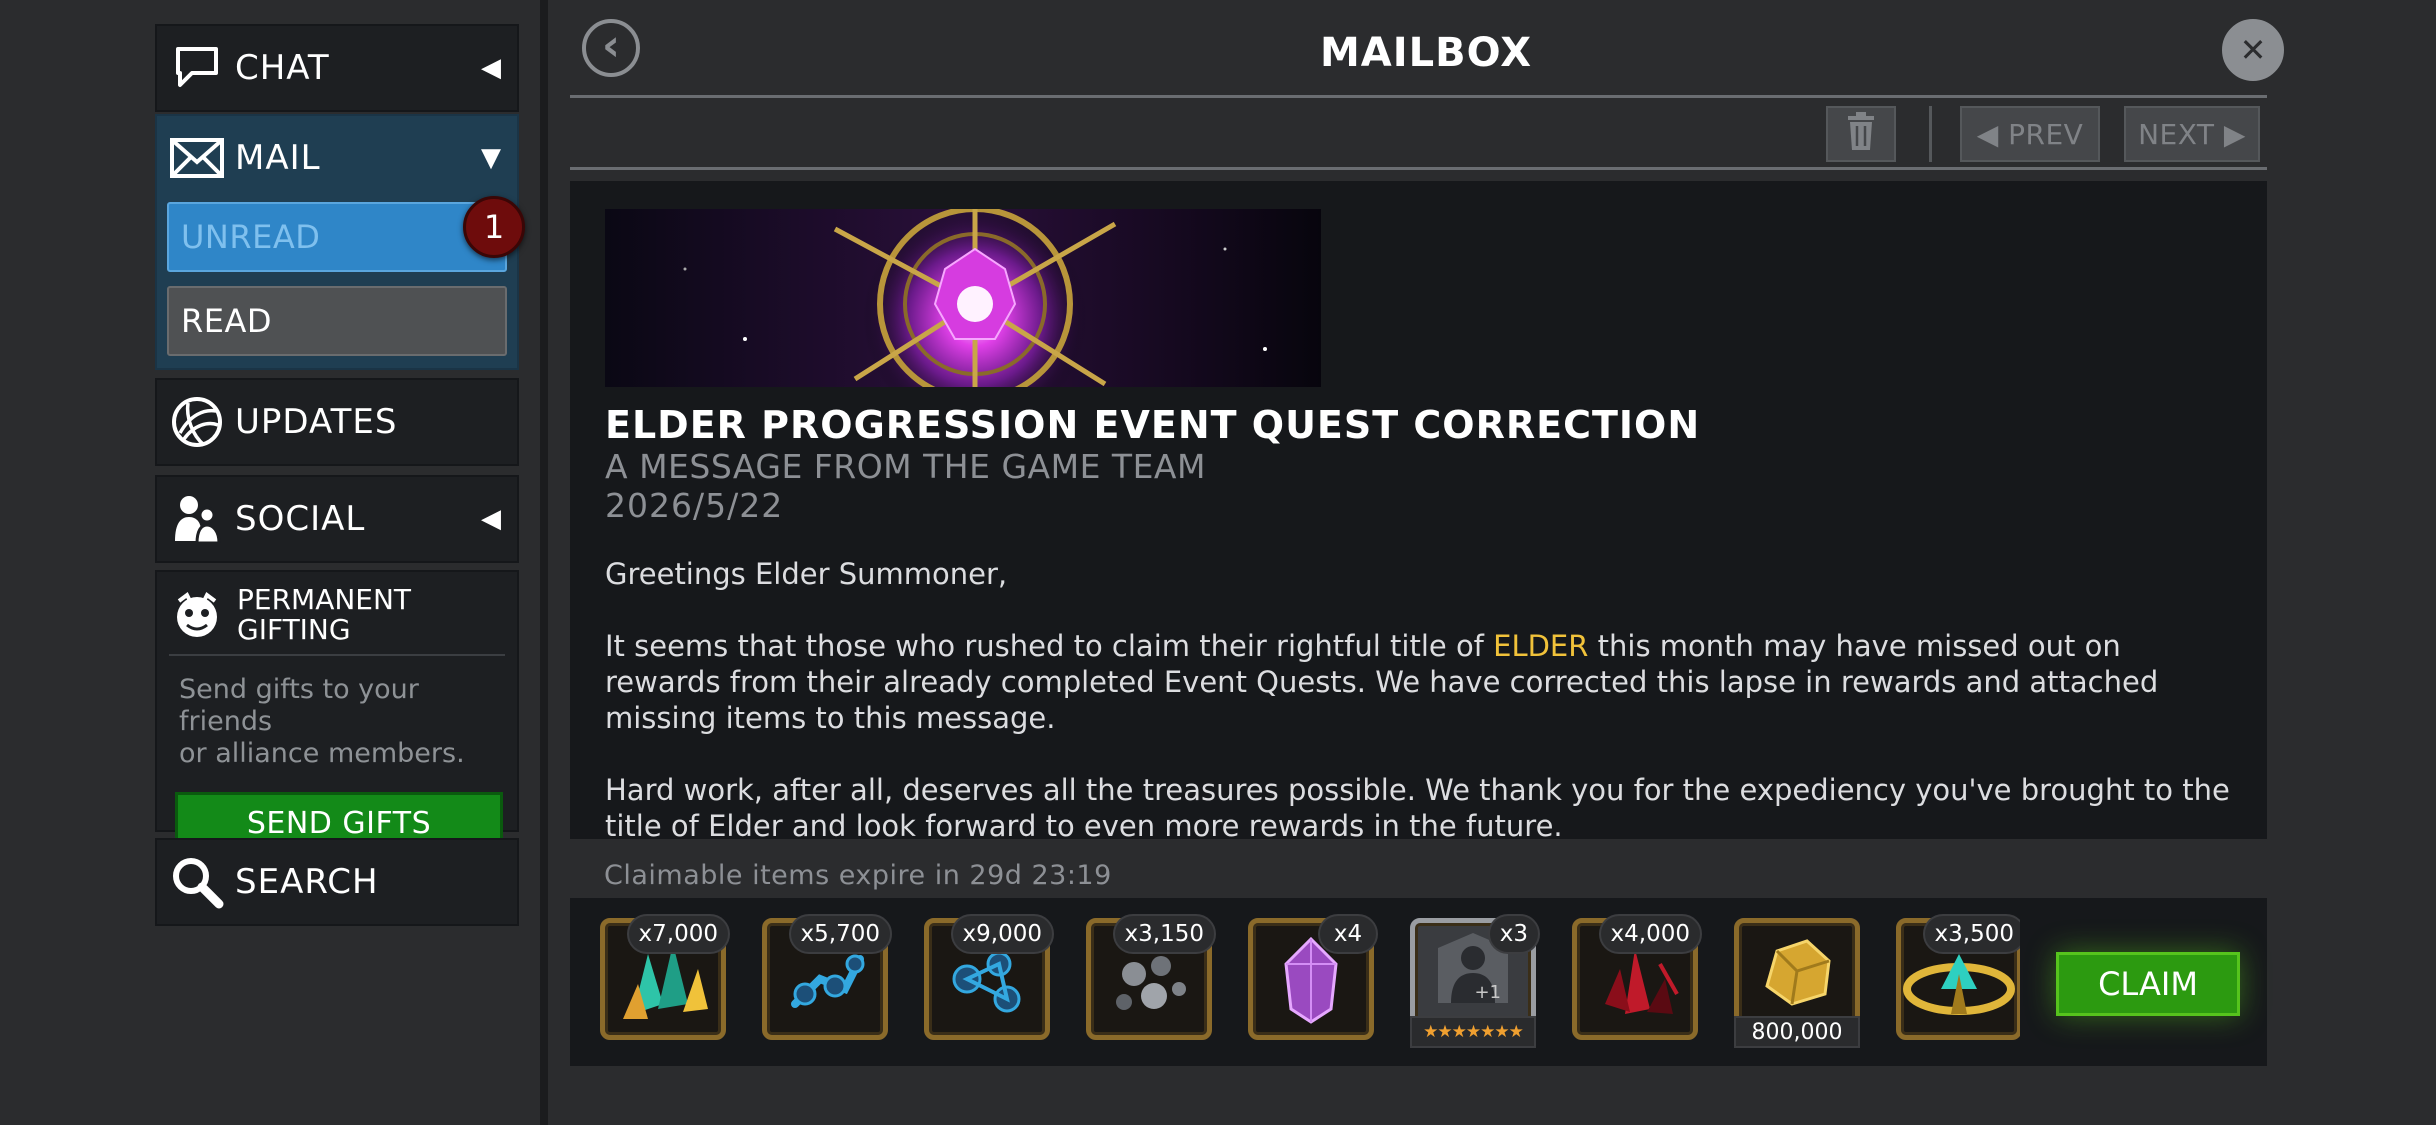 The height and width of the screenshot is (1125, 2436). I want to click on message-title: ELDER PROGRESSION EVENT QUEST CORRECTION, so click(1153, 425).